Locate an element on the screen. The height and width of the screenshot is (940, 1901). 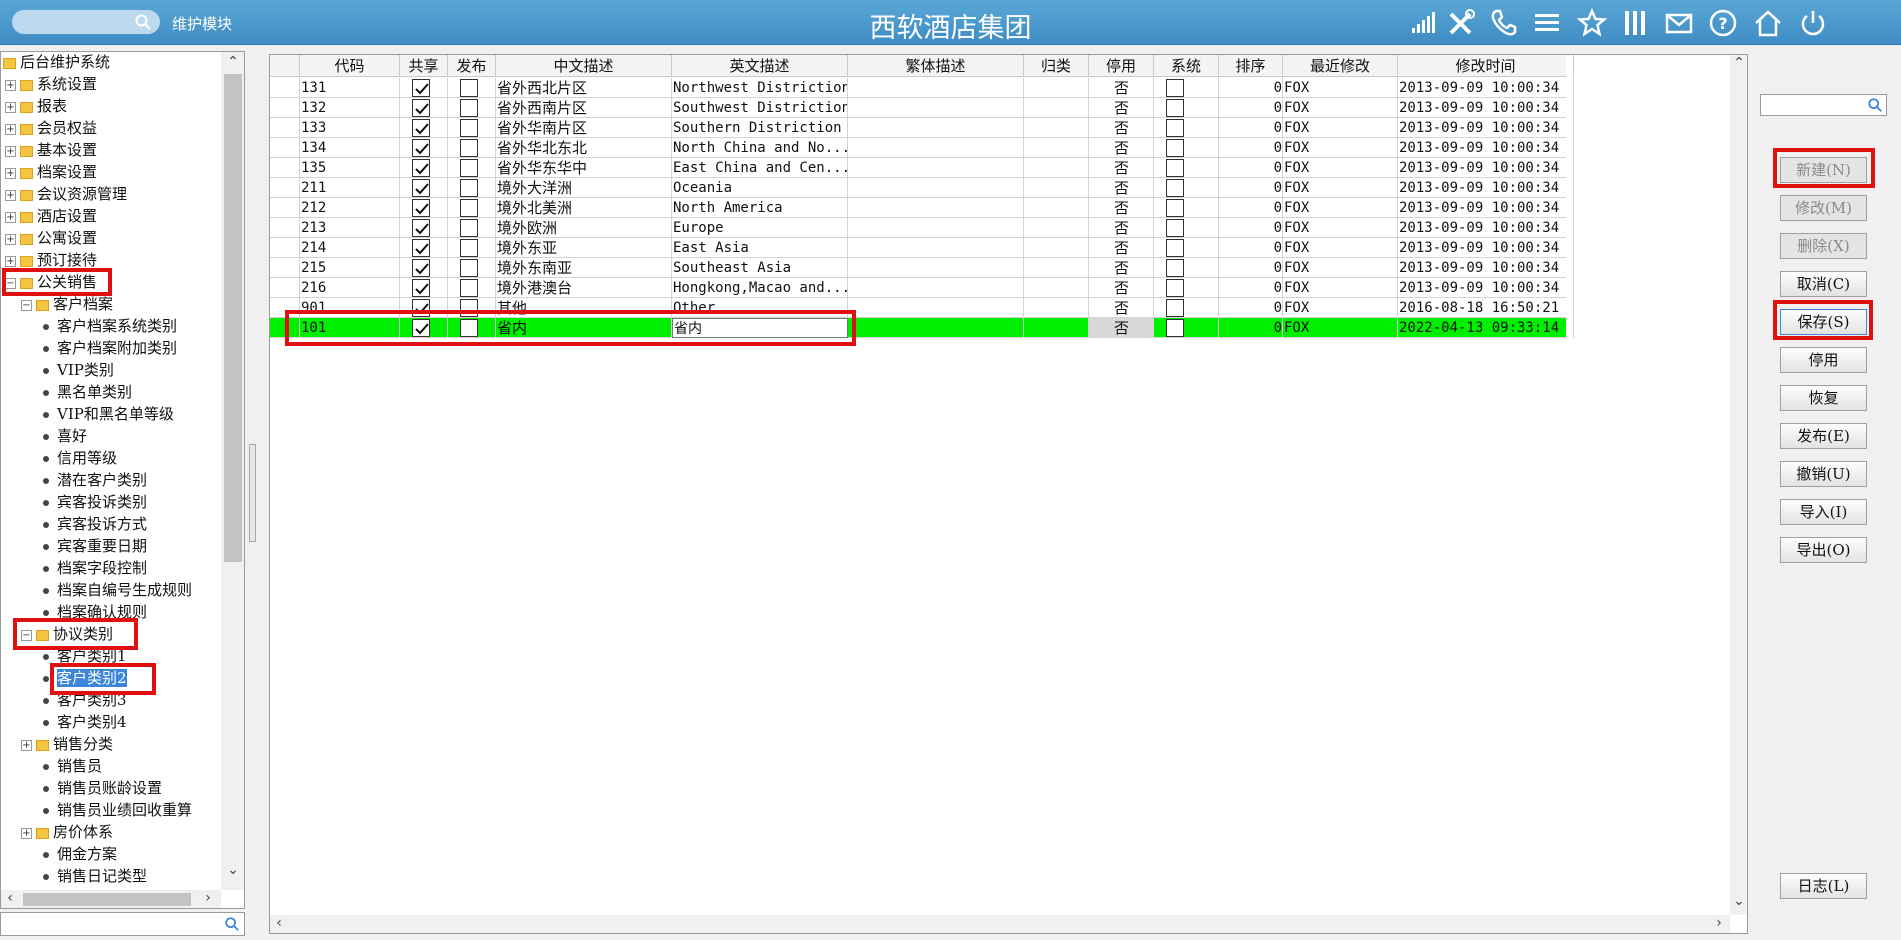
star-icon is located at coordinates (1592, 22).